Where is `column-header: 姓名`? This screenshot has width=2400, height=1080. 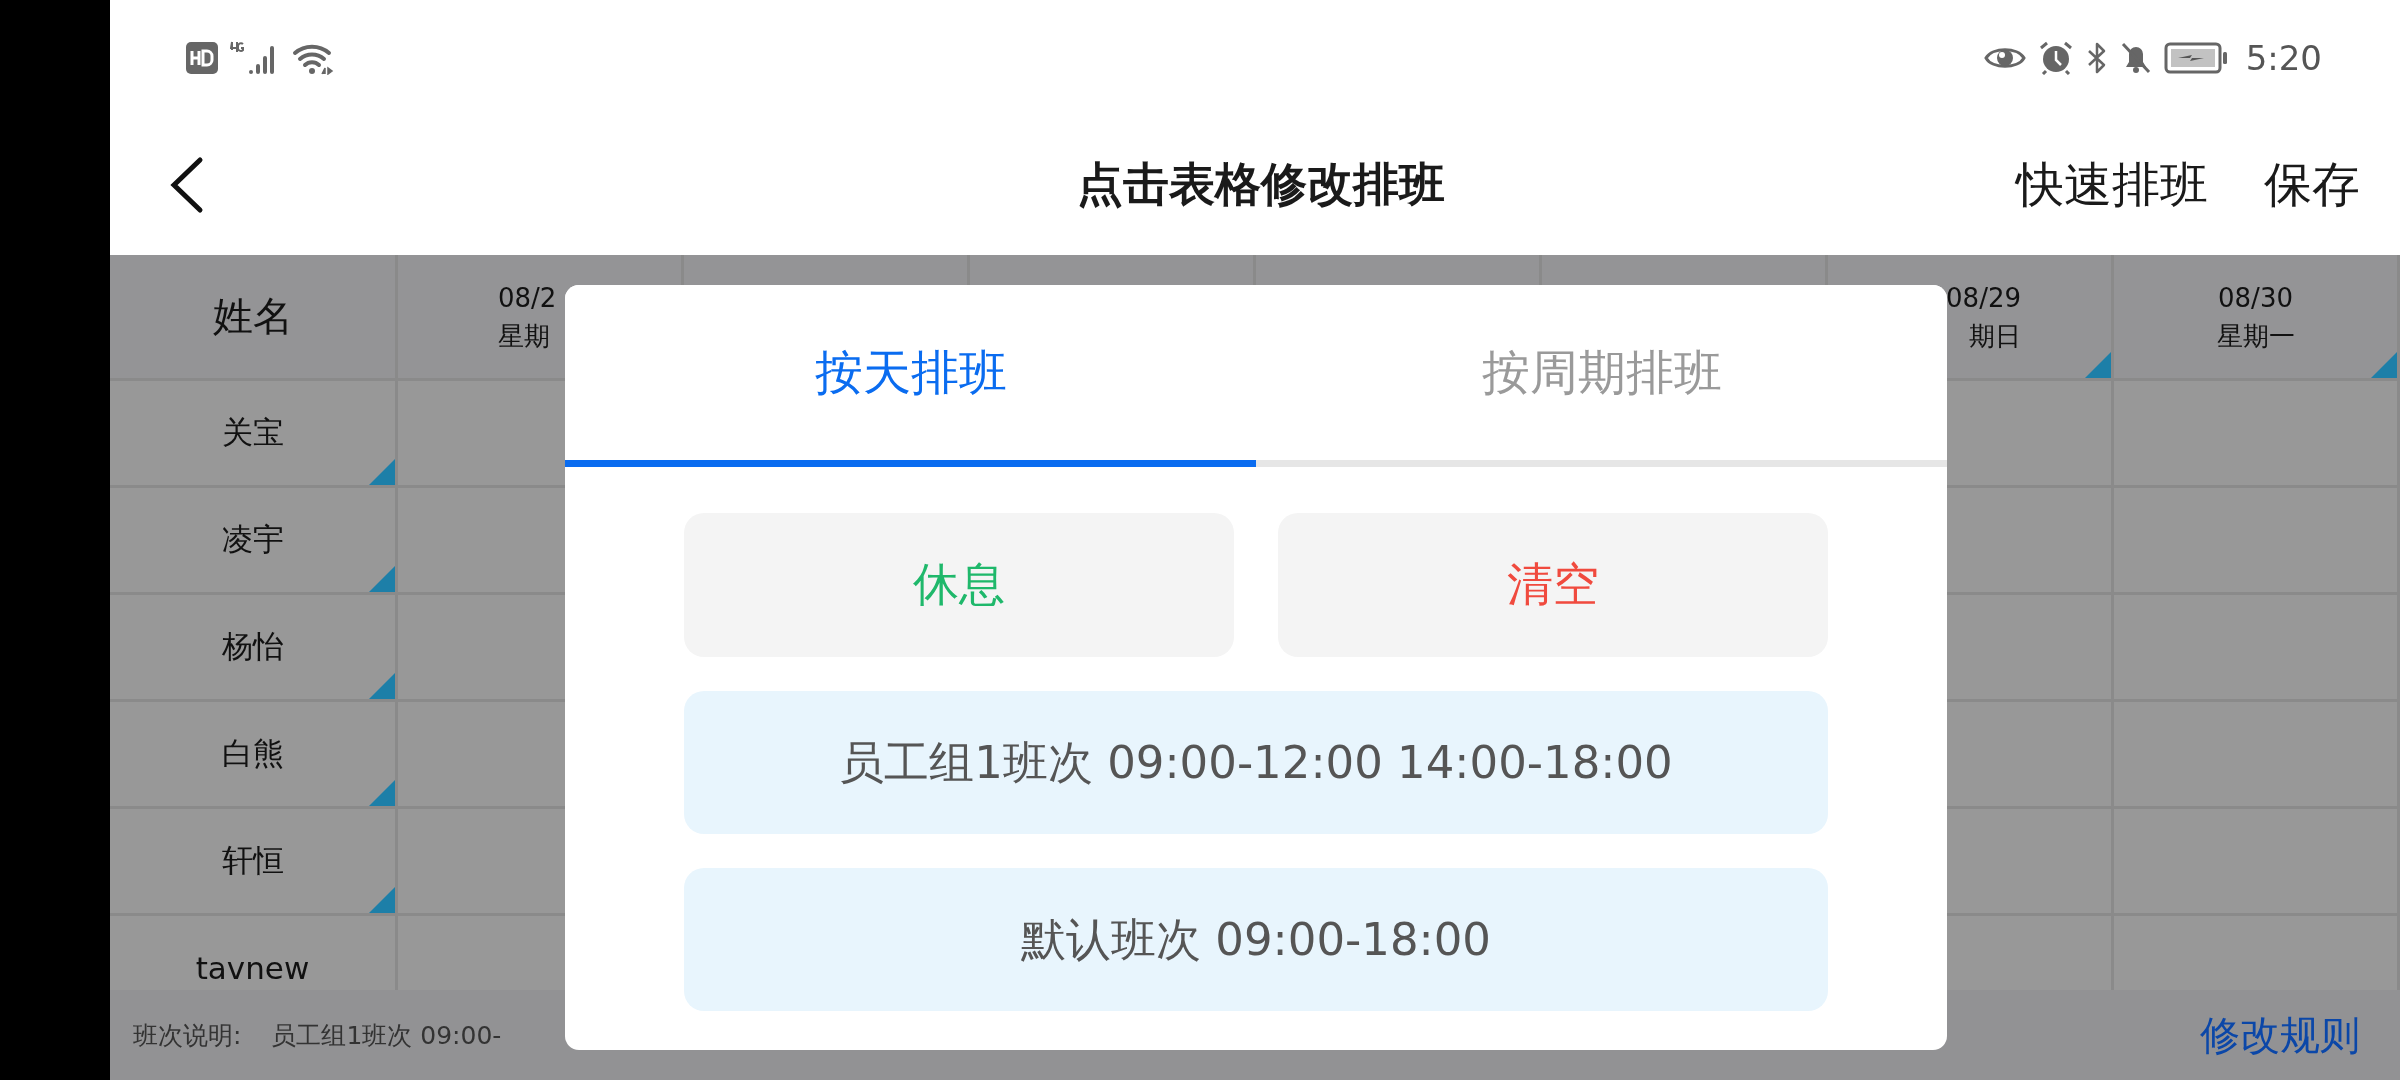 column-header: 姓名 is located at coordinates (252, 316).